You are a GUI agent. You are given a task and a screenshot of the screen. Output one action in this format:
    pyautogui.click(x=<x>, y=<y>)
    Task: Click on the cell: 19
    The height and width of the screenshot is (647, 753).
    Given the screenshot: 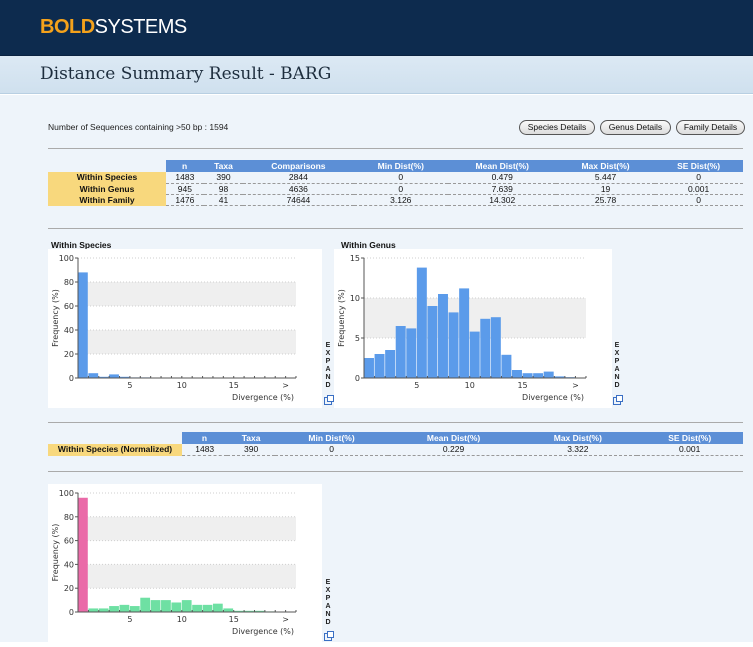 What is the action you would take?
    pyautogui.click(x=605, y=188)
    